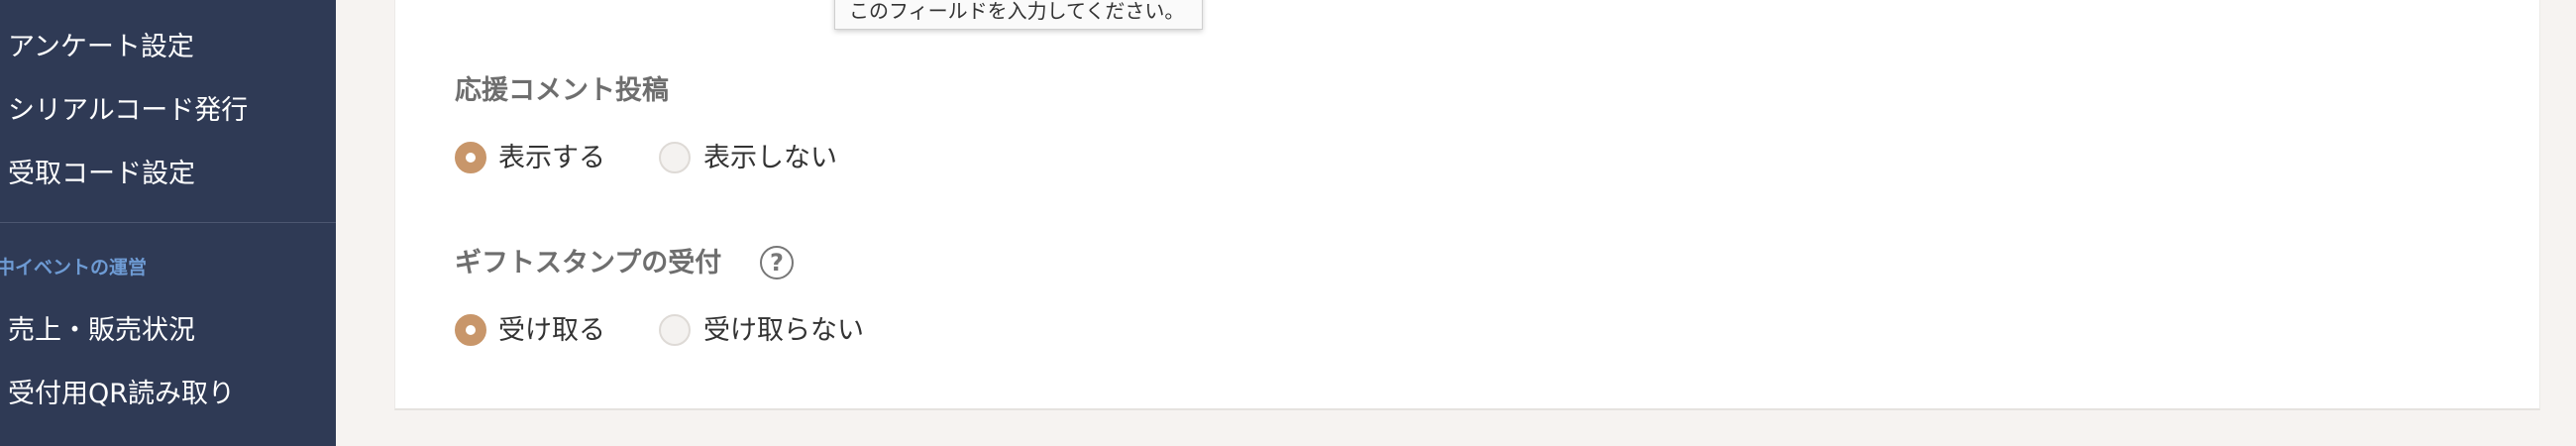 The height and width of the screenshot is (446, 2576). What do you see at coordinates (470, 158) in the screenshot?
I see `support-comment-show-radio` at bounding box center [470, 158].